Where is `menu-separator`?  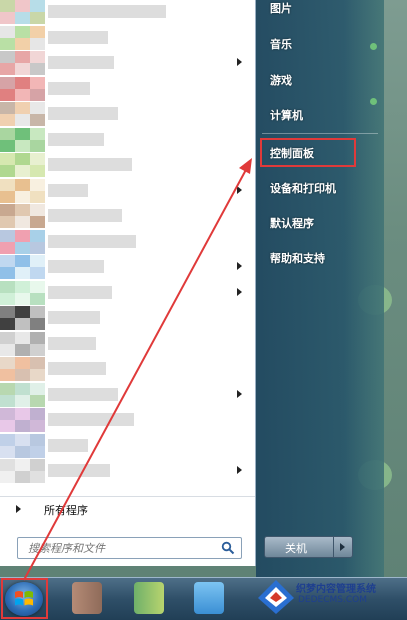 menu-separator is located at coordinates (320, 133).